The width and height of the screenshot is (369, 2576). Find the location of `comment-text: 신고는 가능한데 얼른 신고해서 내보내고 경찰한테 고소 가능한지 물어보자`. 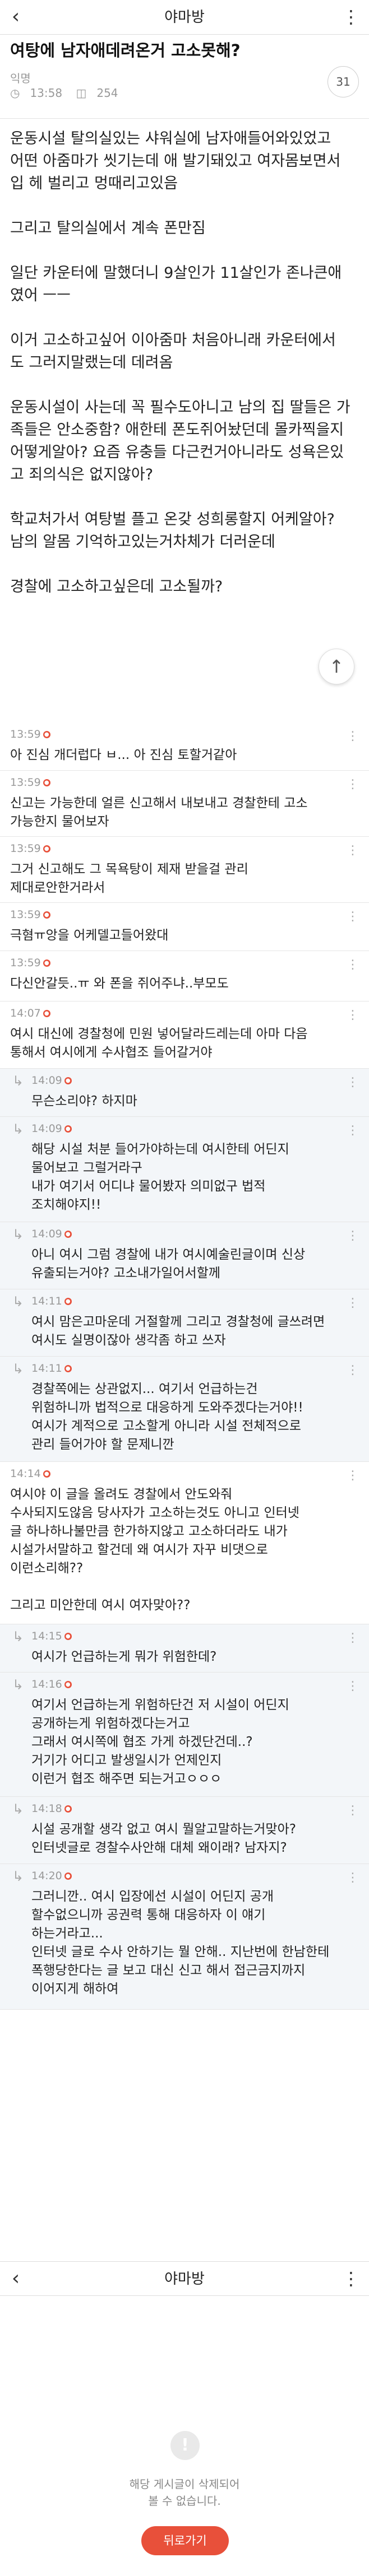

comment-text: 신고는 가능한데 얼른 신고해서 내보내고 경찰한테 고소 가능한지 물어보자 is located at coordinates (159, 812).